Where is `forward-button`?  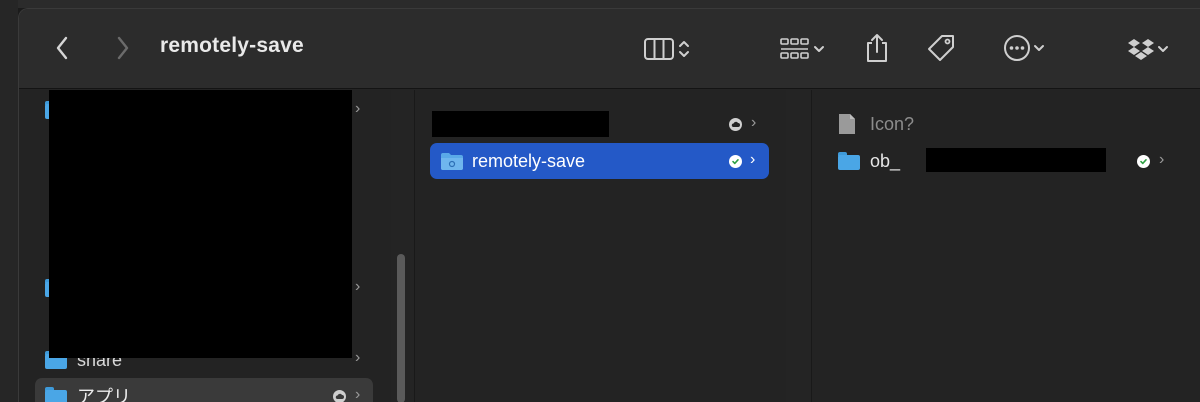
forward-button is located at coordinates (123, 48).